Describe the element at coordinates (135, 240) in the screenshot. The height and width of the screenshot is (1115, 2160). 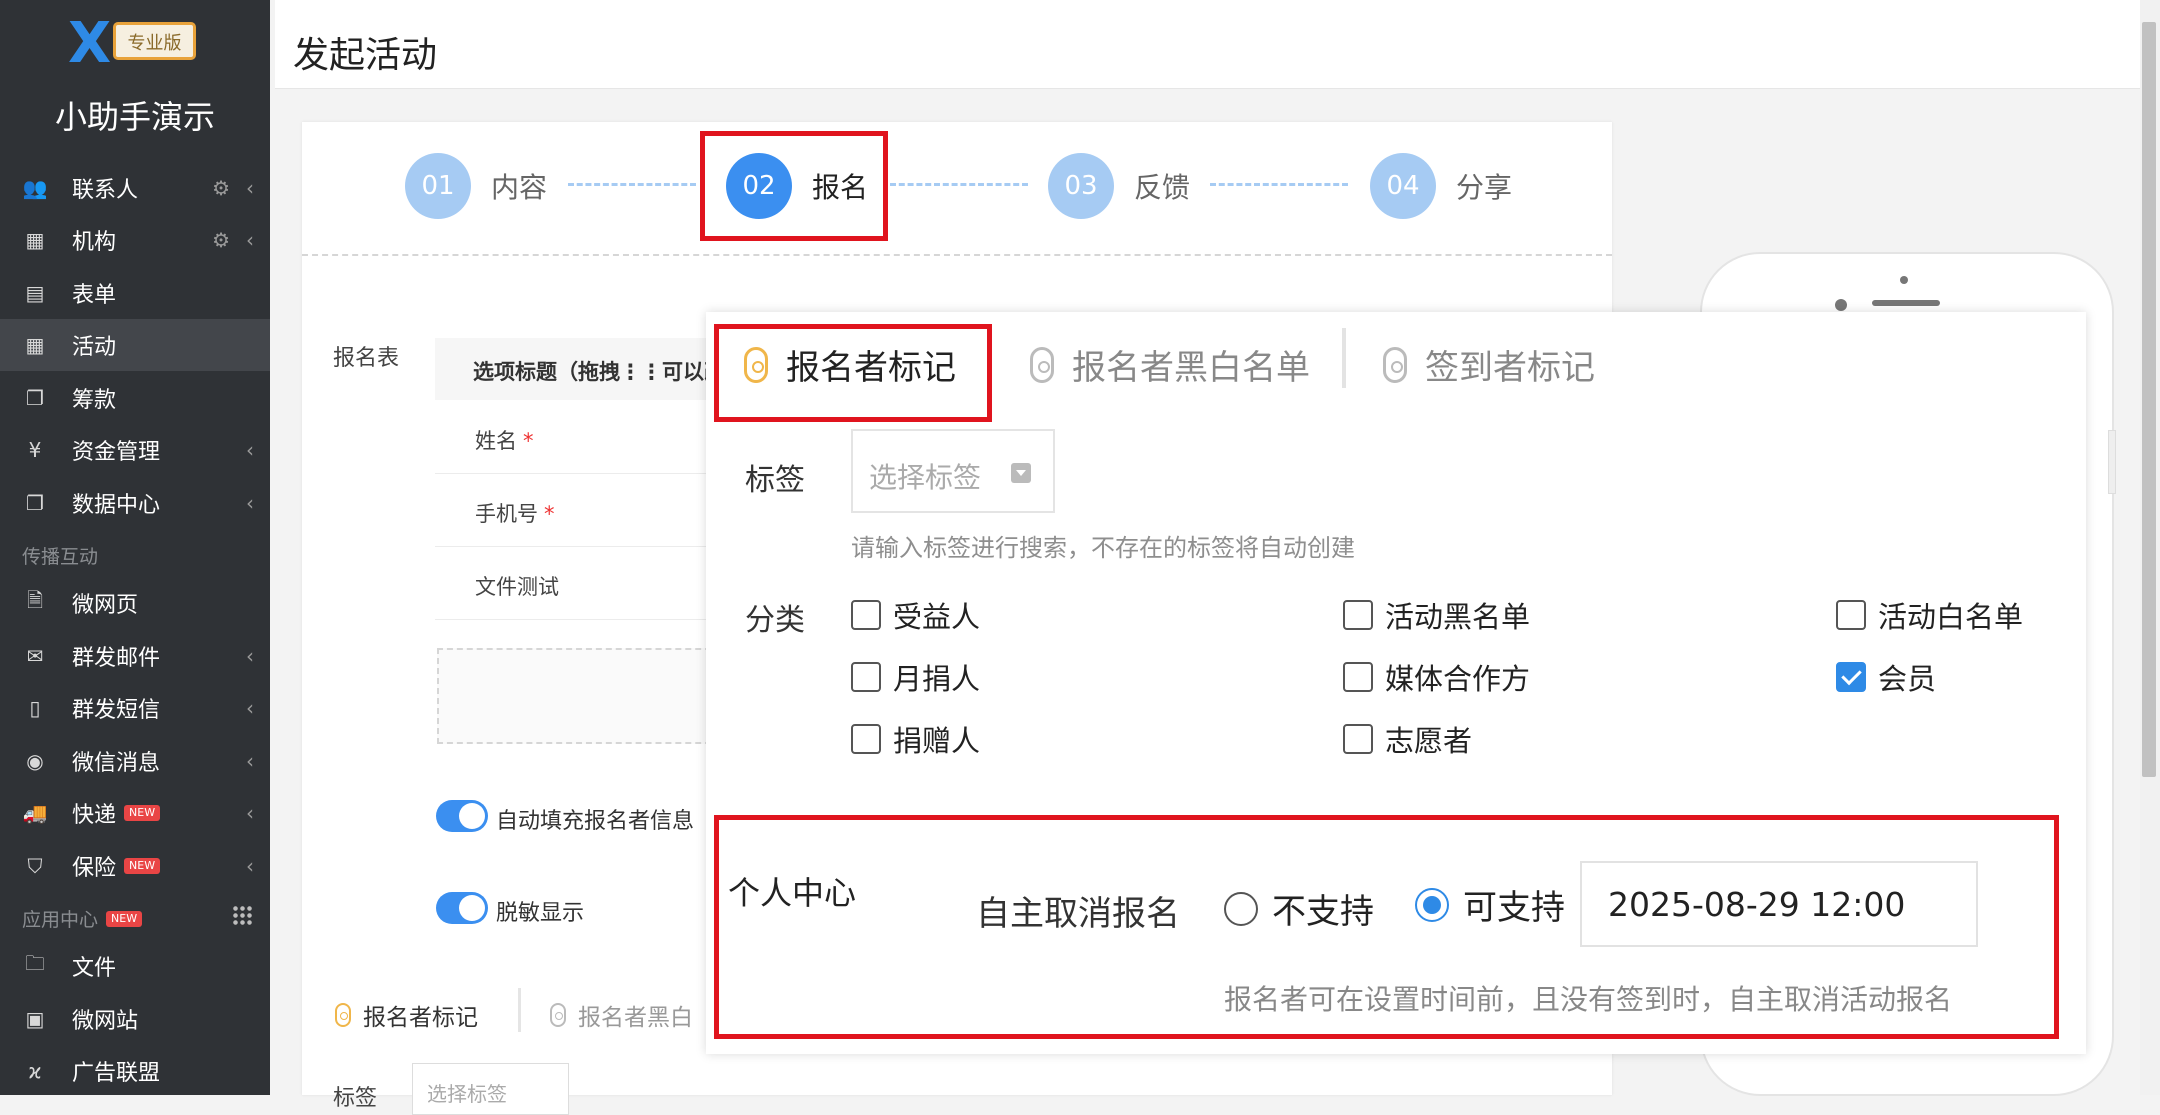
I see `sidebar-item-organizations: ▦ 机构 ⚙ ‹` at that location.